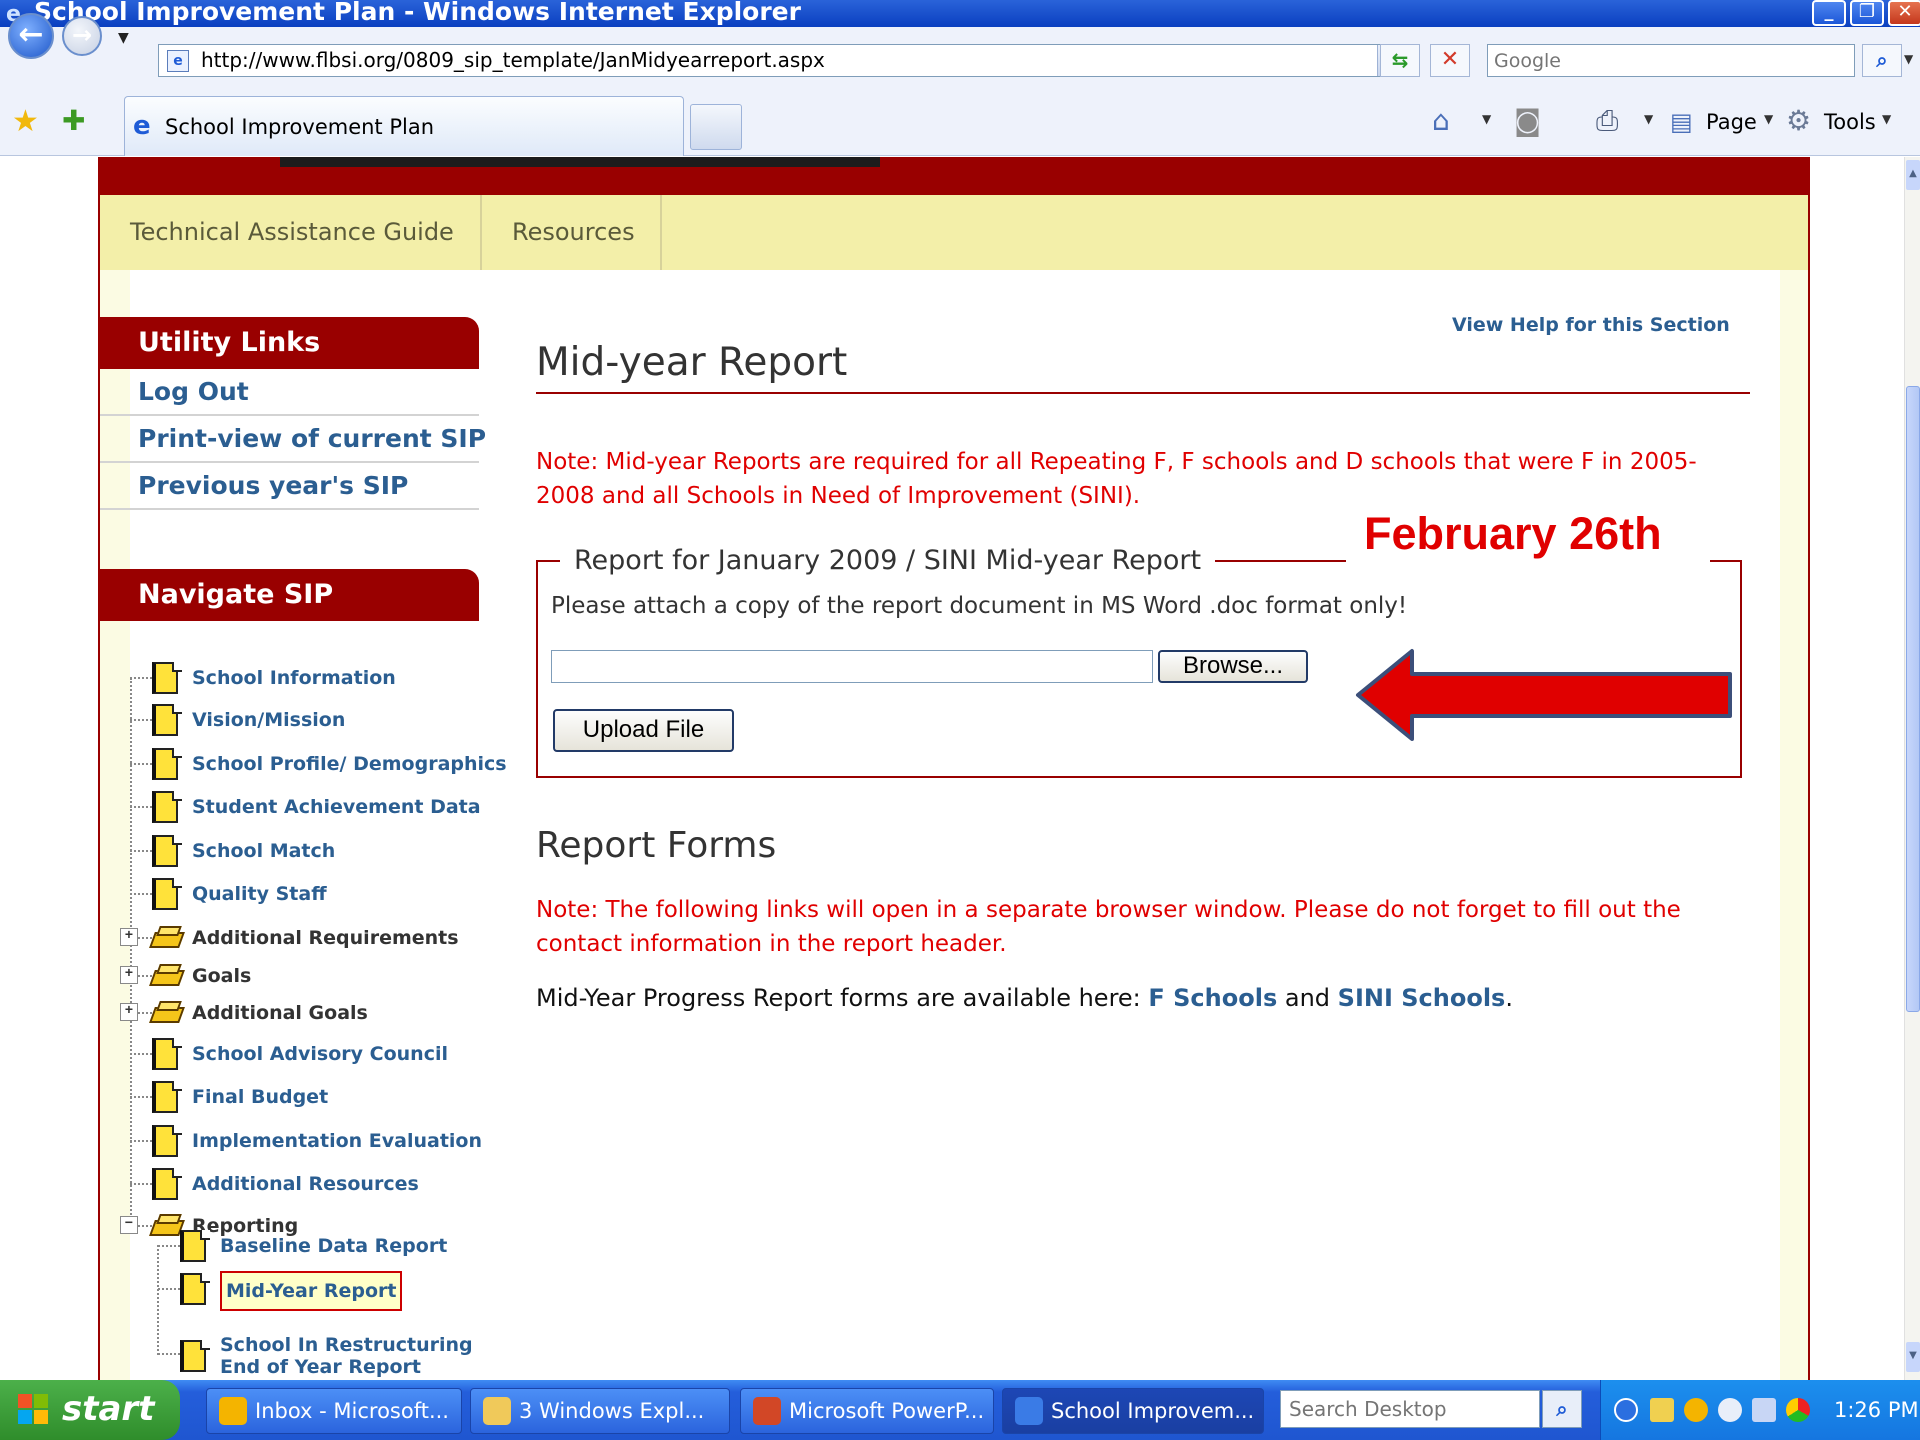  I want to click on tree-item-label: Baseline Data Report, so click(333, 1246).